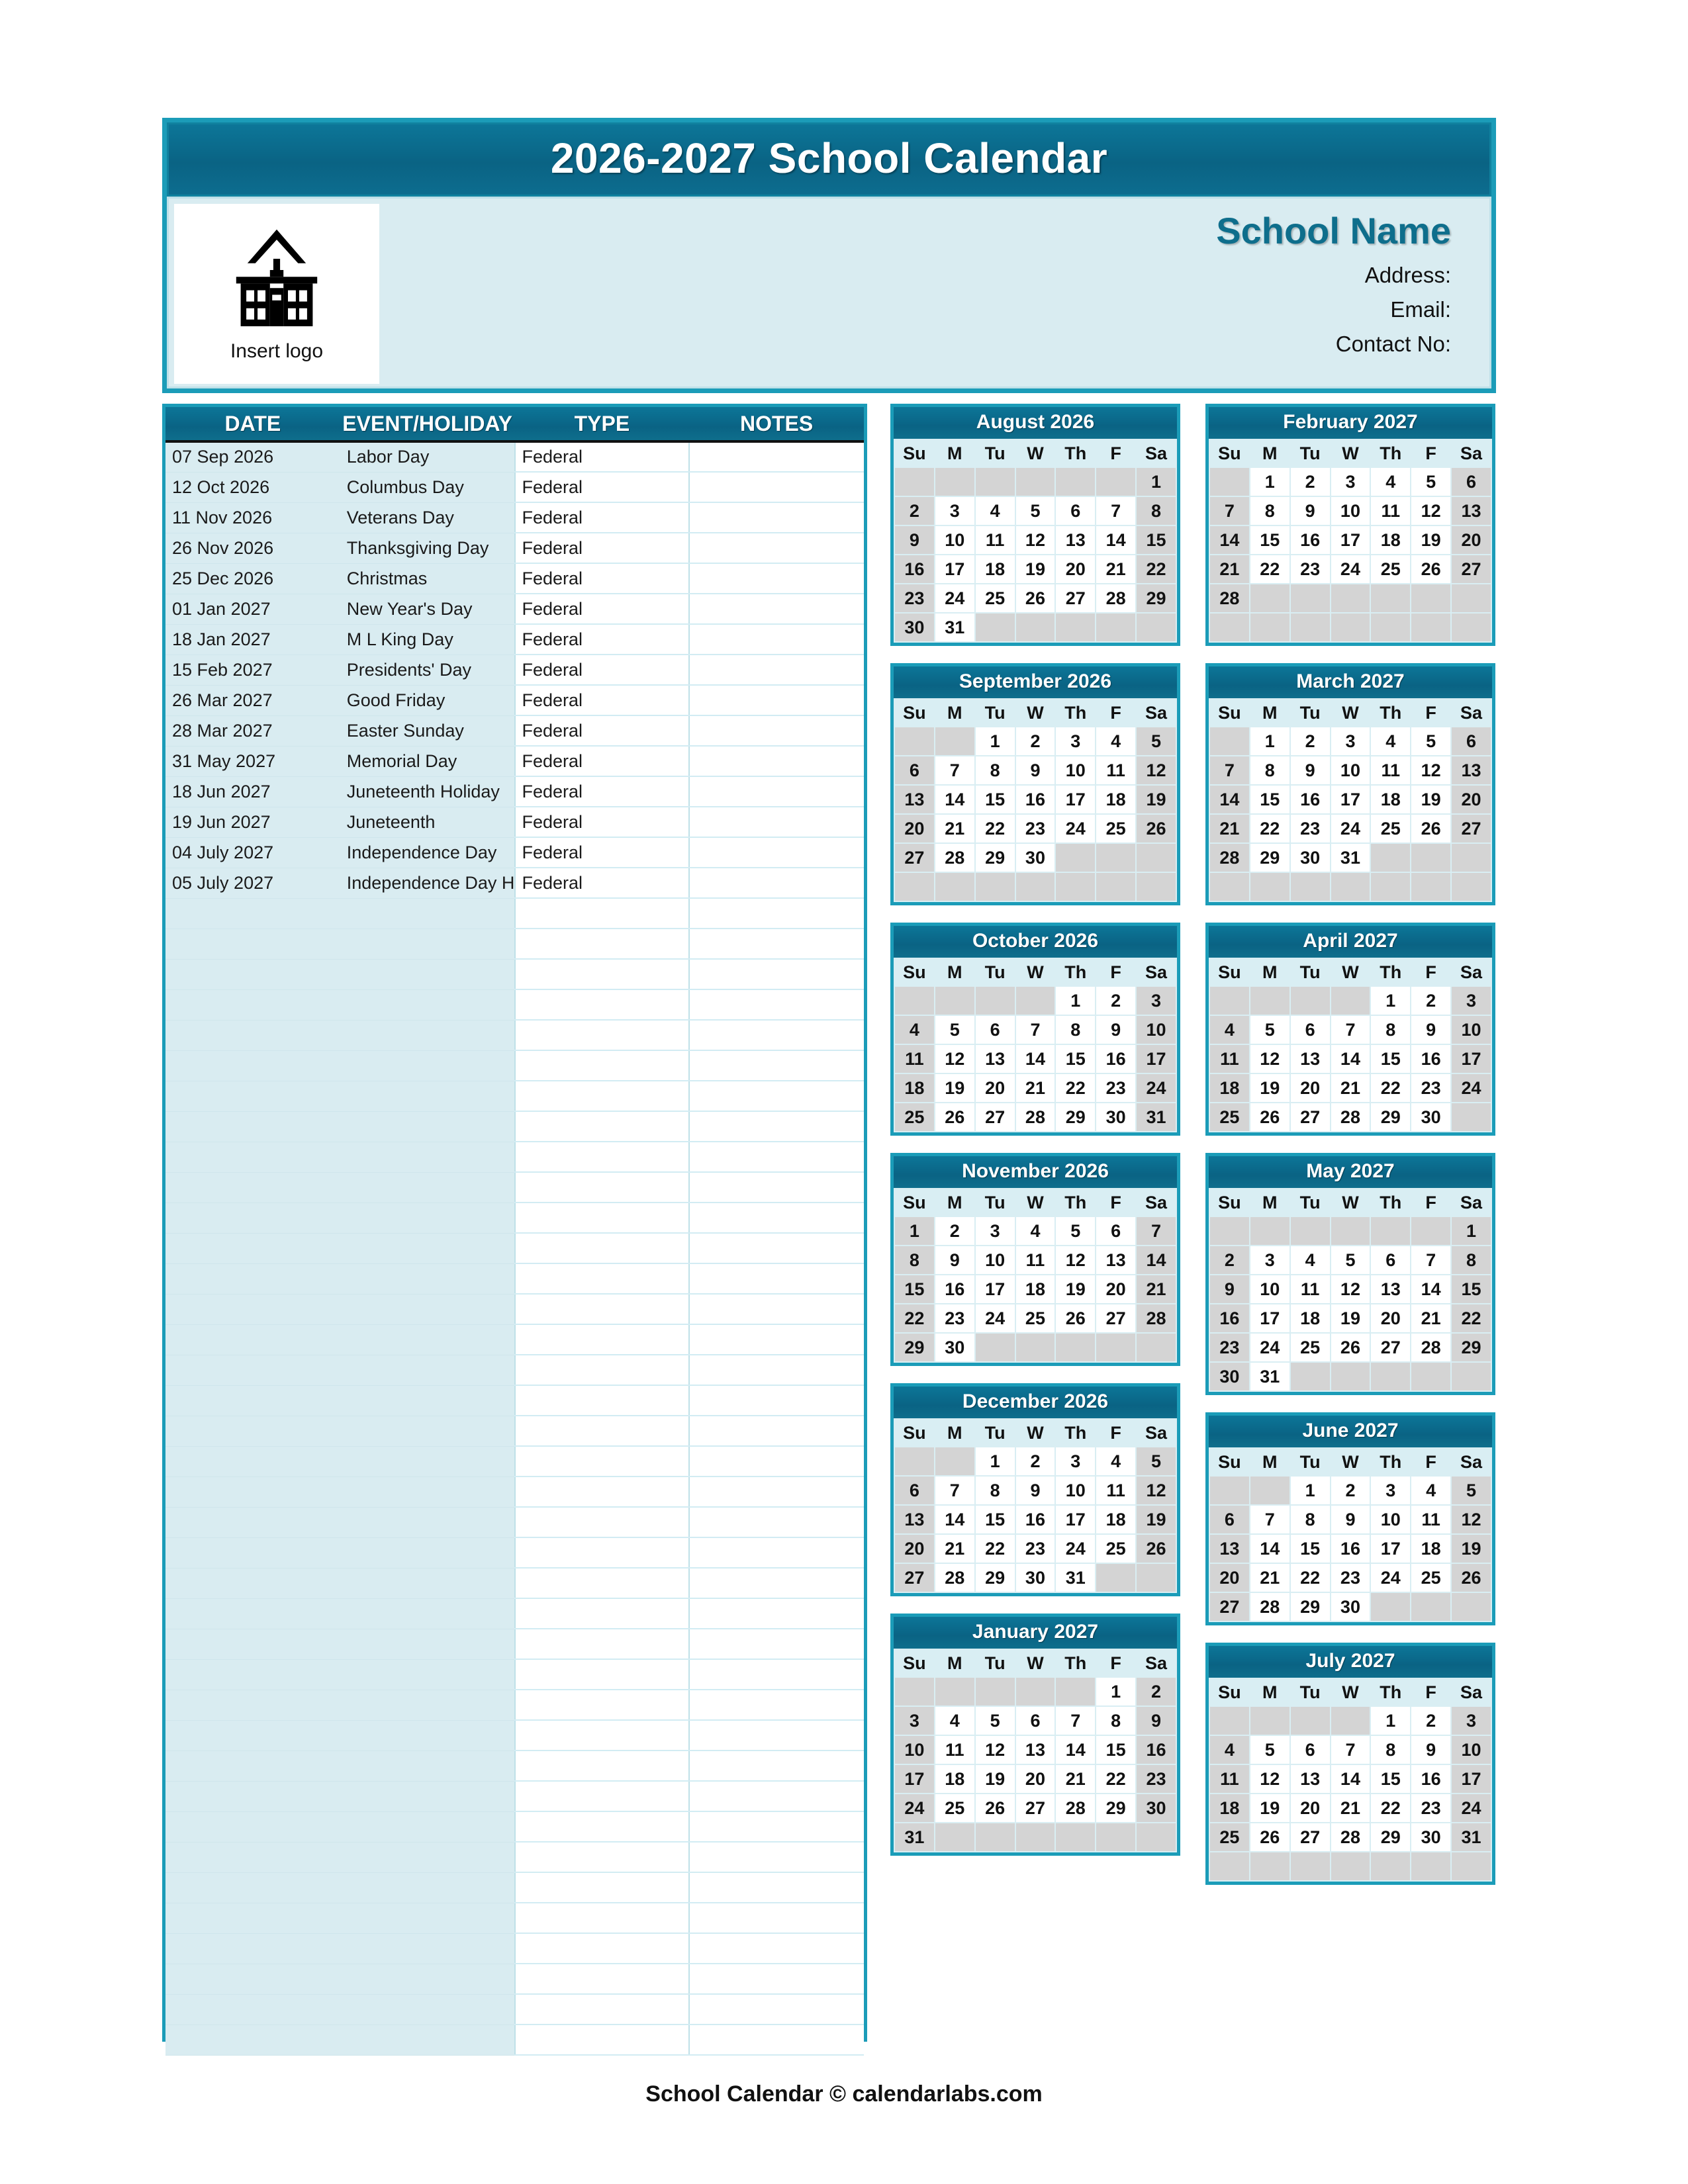 This screenshot has height=2184, width=1688. What do you see at coordinates (252, 822) in the screenshot?
I see `cell-date: 19 Jun 2027` at bounding box center [252, 822].